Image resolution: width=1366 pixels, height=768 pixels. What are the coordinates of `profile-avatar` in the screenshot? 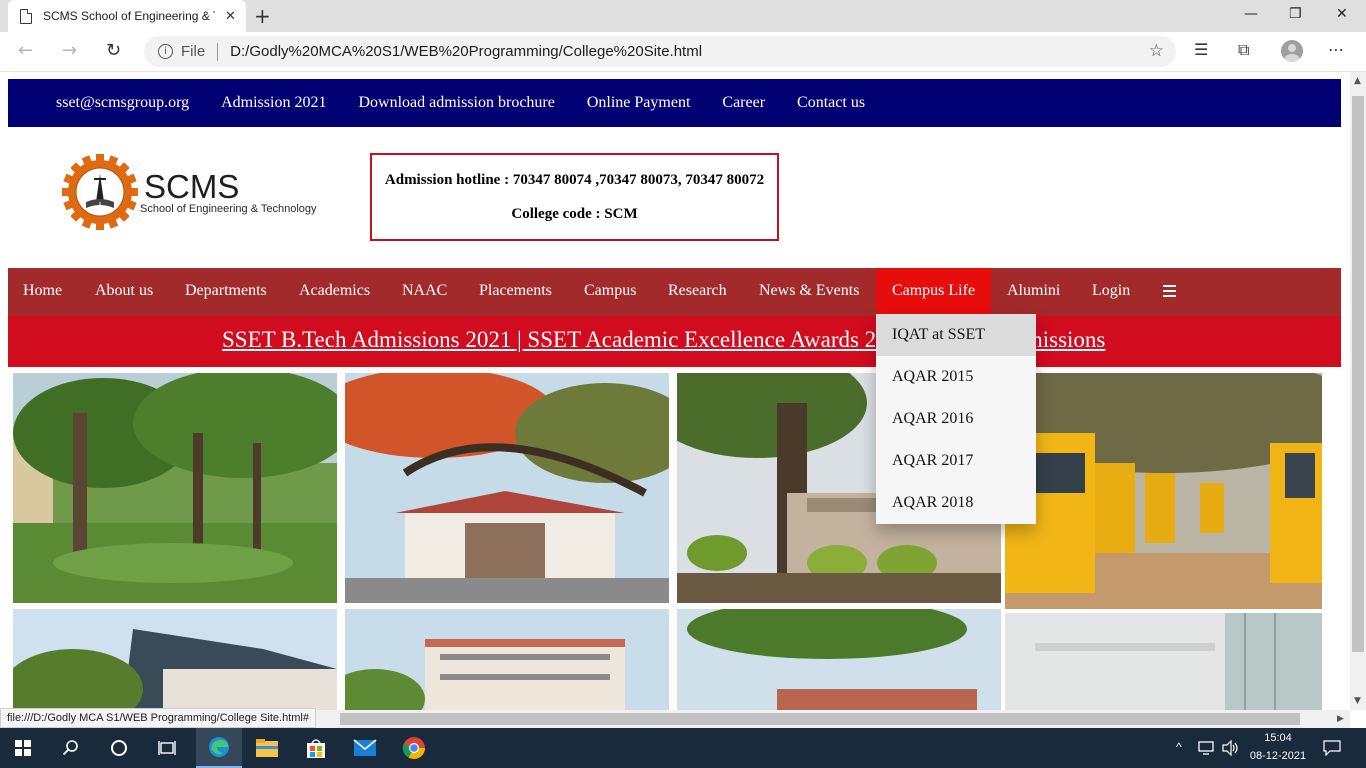 It's located at (1292, 51).